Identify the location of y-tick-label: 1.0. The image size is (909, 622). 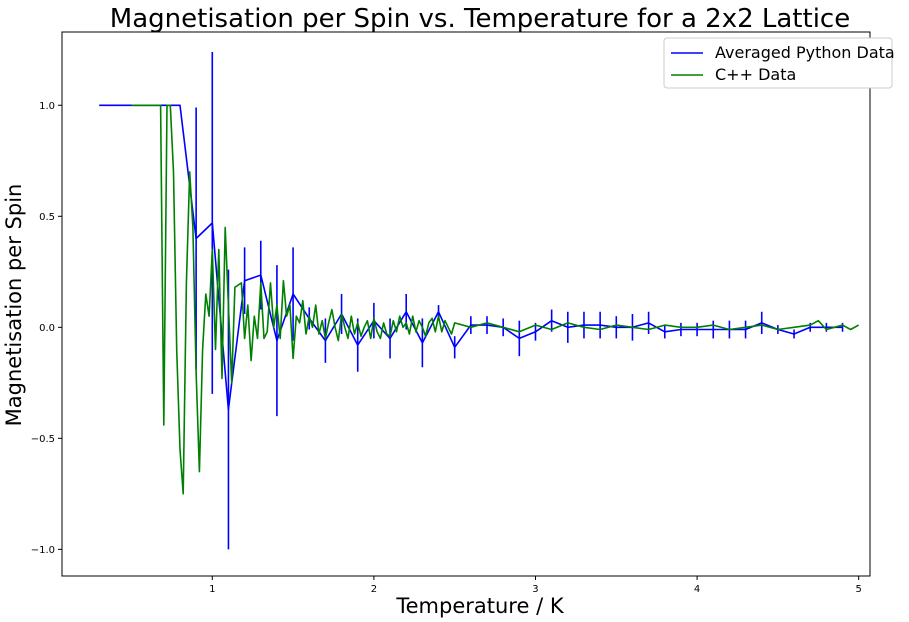
(47, 106).